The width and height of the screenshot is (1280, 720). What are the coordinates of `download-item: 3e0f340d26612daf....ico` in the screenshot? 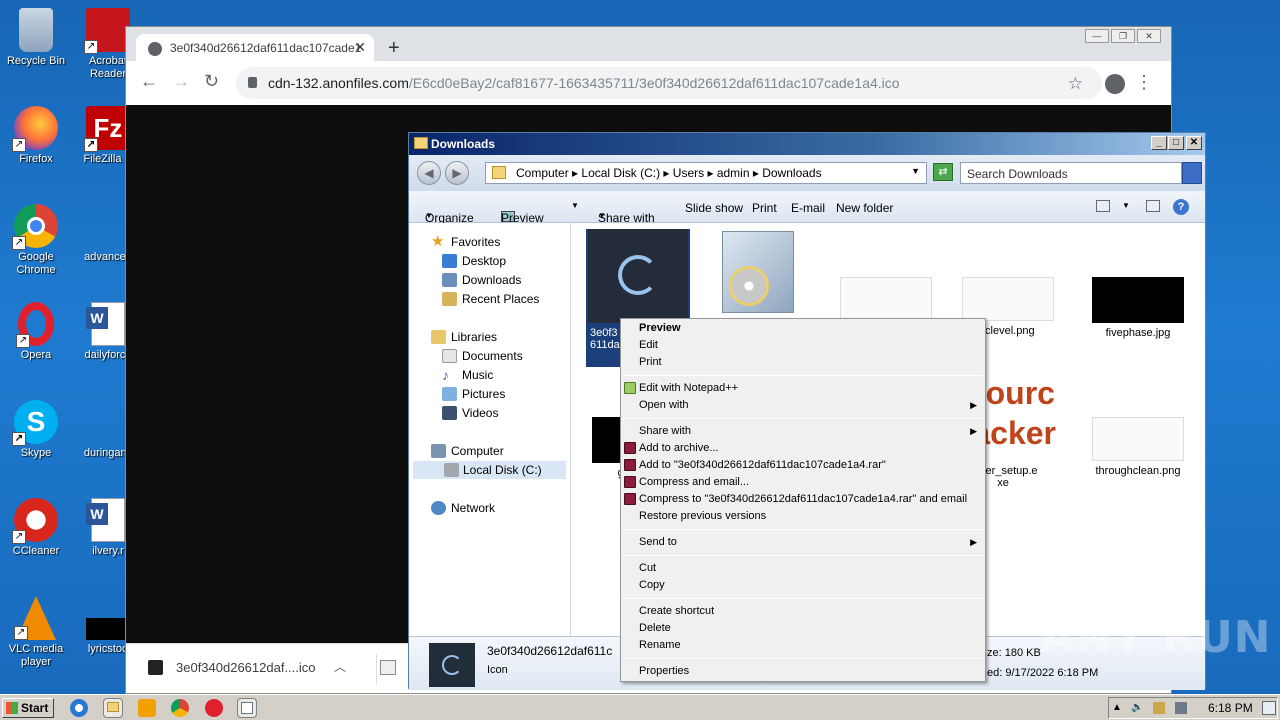 It's located at (232, 667).